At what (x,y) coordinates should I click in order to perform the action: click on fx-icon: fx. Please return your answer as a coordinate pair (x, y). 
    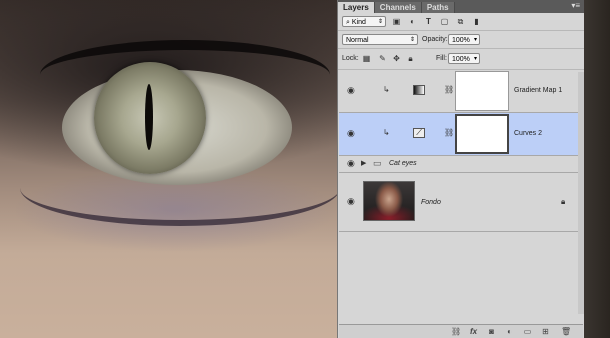
    Looking at the image, I should click on (473, 331).